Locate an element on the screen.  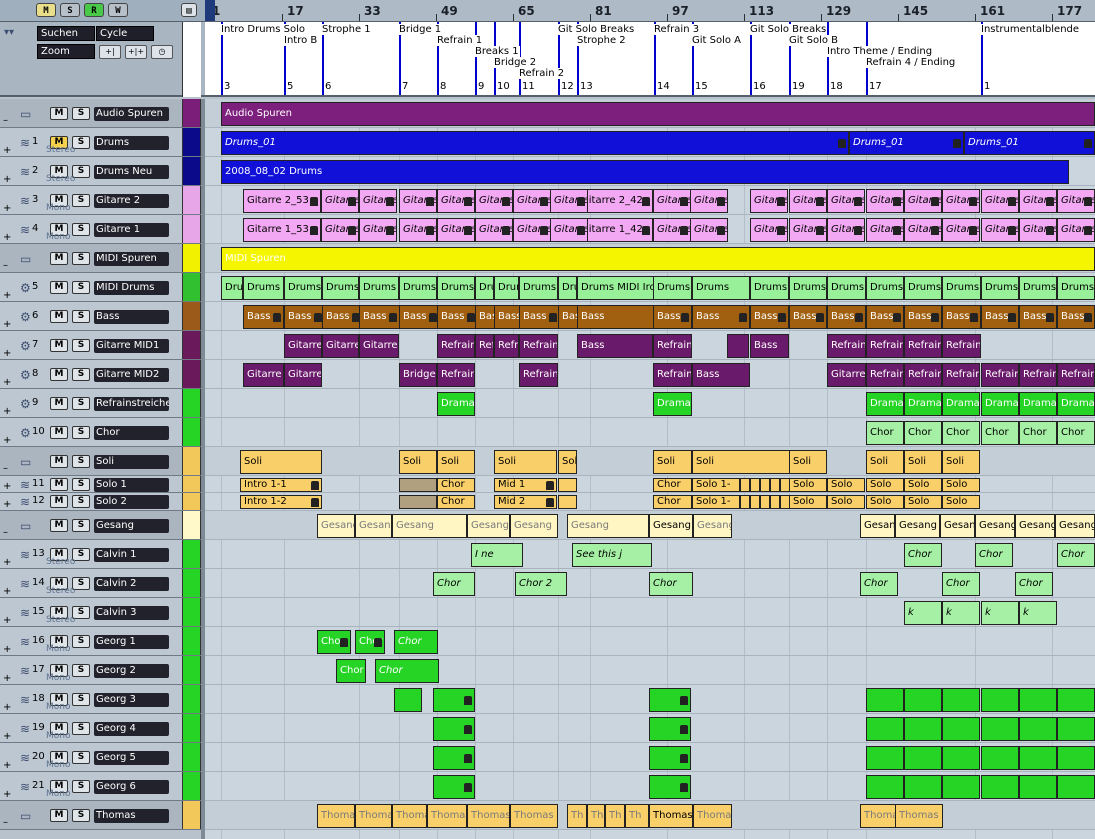
cycle-select: Cycle is located at coordinates (125, 33).